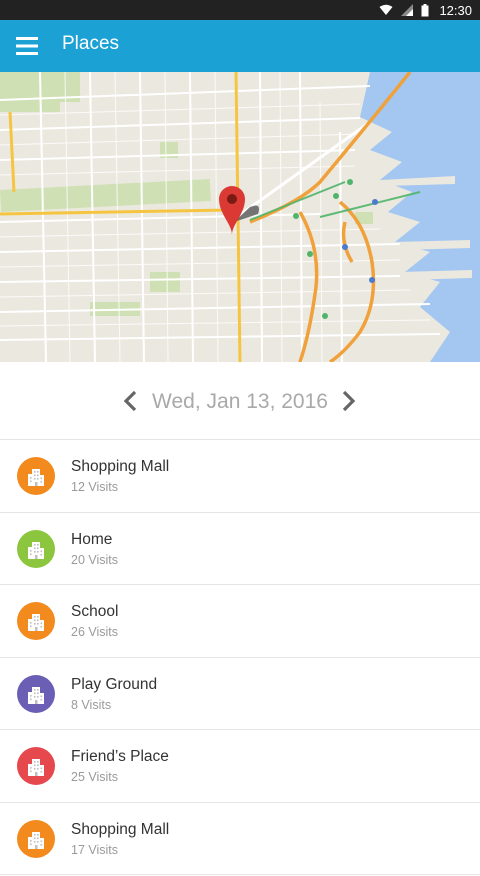 The height and width of the screenshot is (876, 480). What do you see at coordinates (455, 10) in the screenshot?
I see `status-time: 12:30` at bounding box center [455, 10].